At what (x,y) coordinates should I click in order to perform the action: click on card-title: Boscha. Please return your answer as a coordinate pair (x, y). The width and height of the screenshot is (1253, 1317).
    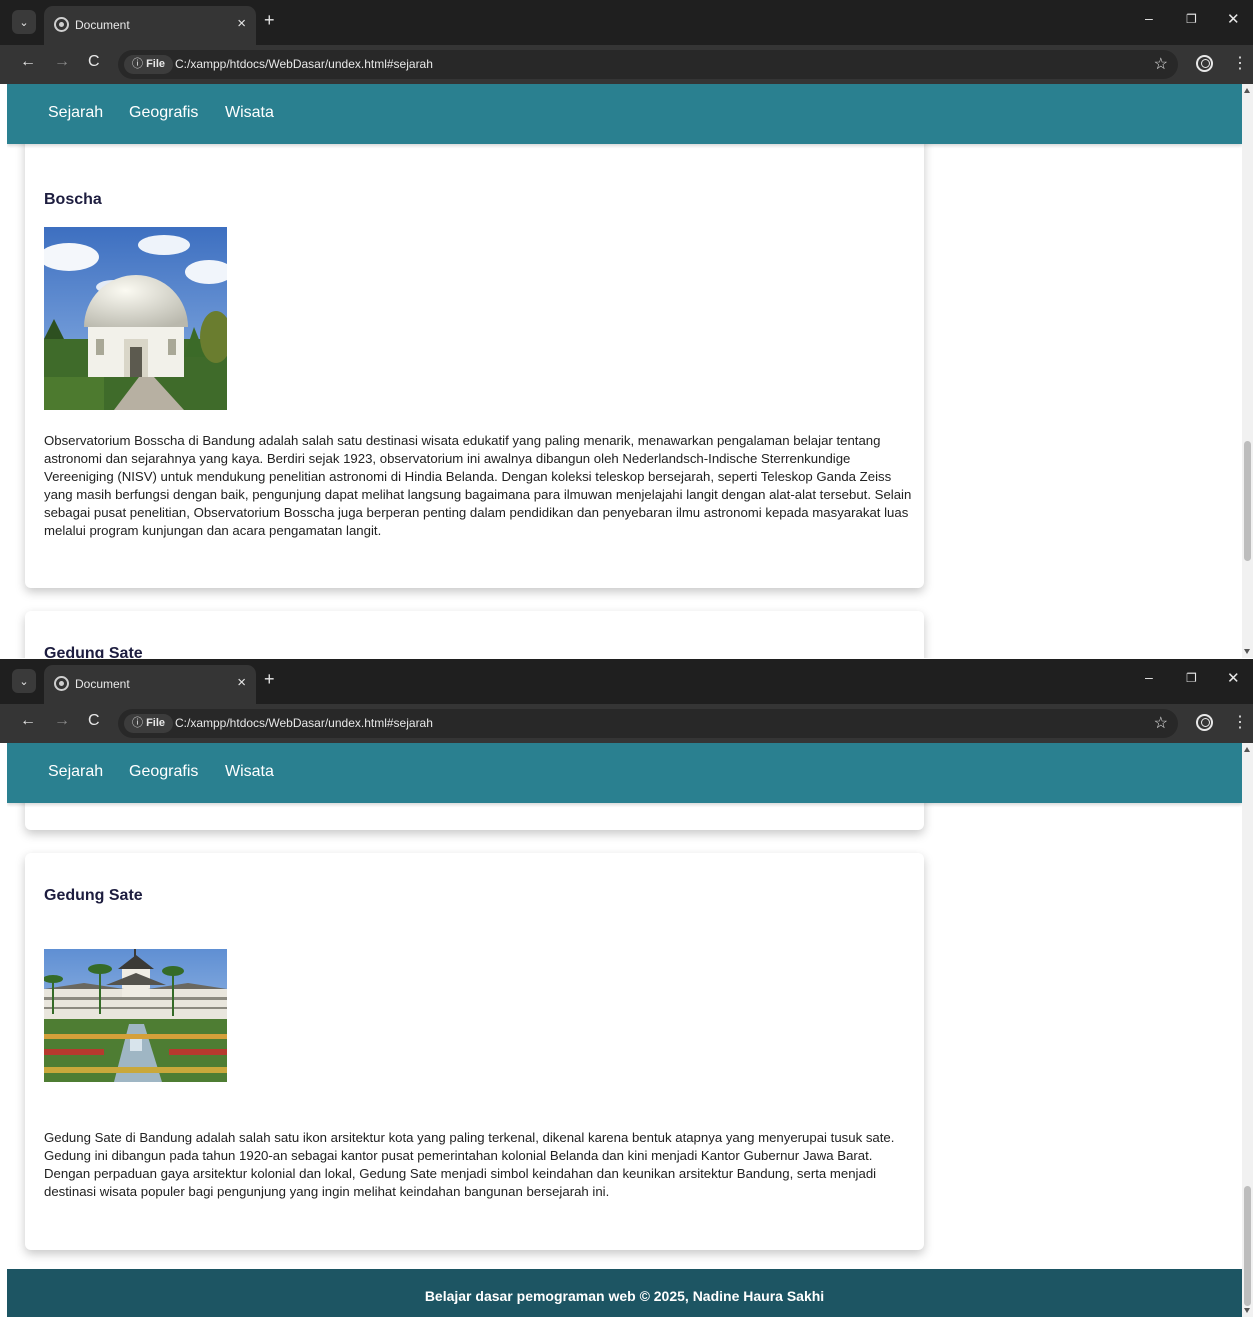
    Looking at the image, I should click on (73, 199).